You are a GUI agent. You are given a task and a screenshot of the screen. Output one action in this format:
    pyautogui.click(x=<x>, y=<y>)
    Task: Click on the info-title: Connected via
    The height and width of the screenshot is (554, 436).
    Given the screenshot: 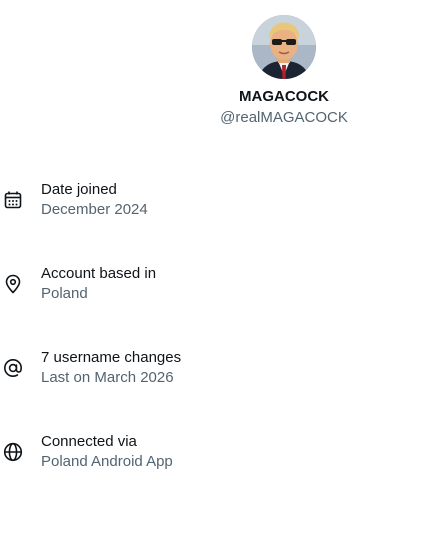 What is the action you would take?
    pyautogui.click(x=89, y=441)
    